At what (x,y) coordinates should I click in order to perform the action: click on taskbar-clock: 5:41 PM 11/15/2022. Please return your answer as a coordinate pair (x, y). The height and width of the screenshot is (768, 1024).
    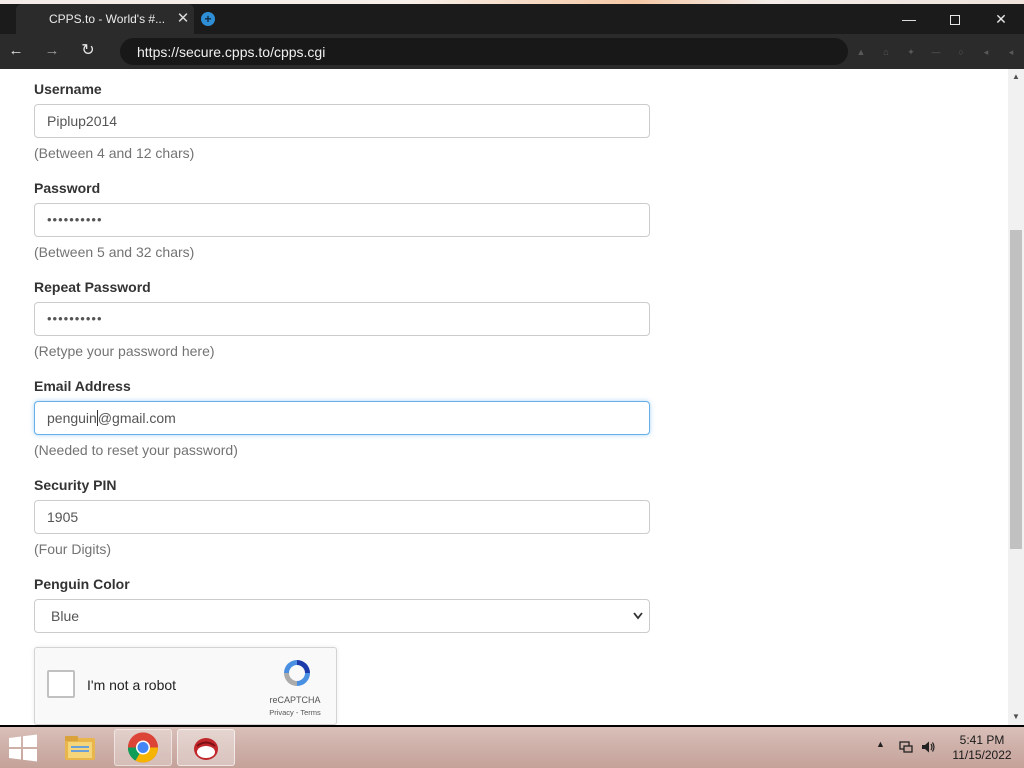
    Looking at the image, I should click on (982, 748).